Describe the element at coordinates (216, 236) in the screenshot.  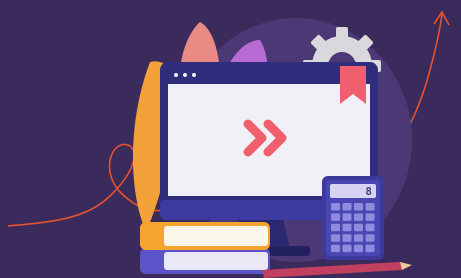
I see `book-top-pages` at that location.